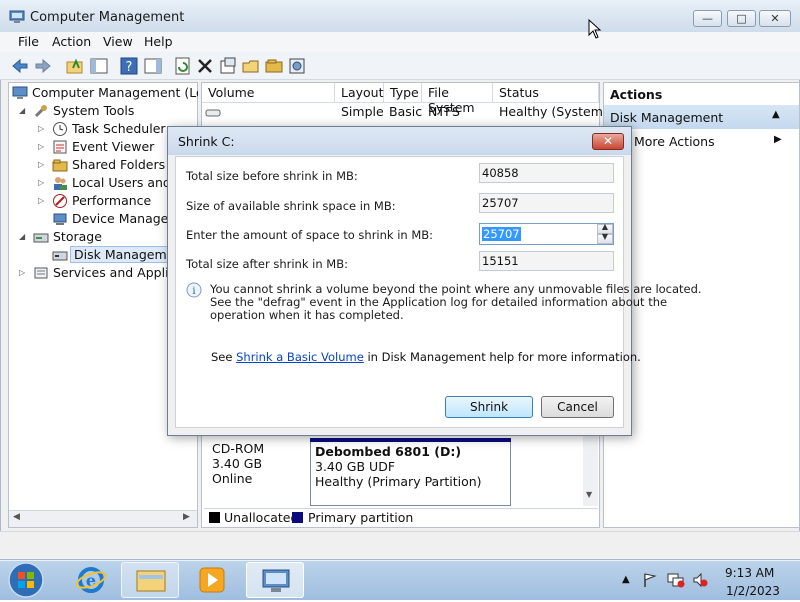  I want to click on disk-management-icon, so click(297, 66).